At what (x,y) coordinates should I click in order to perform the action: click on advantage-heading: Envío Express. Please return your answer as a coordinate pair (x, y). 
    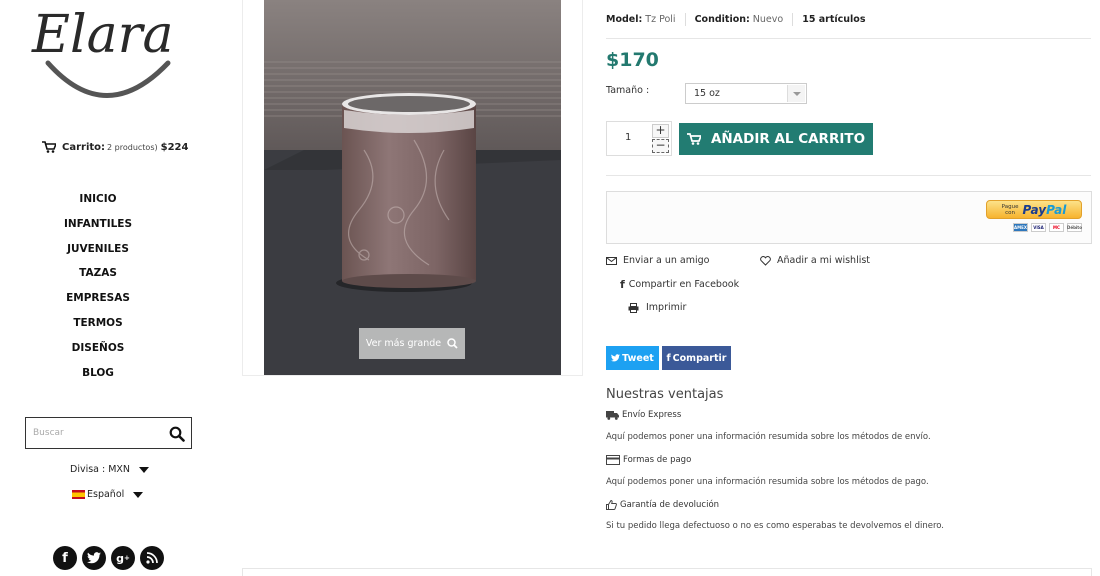
    Looking at the image, I should click on (643, 415).